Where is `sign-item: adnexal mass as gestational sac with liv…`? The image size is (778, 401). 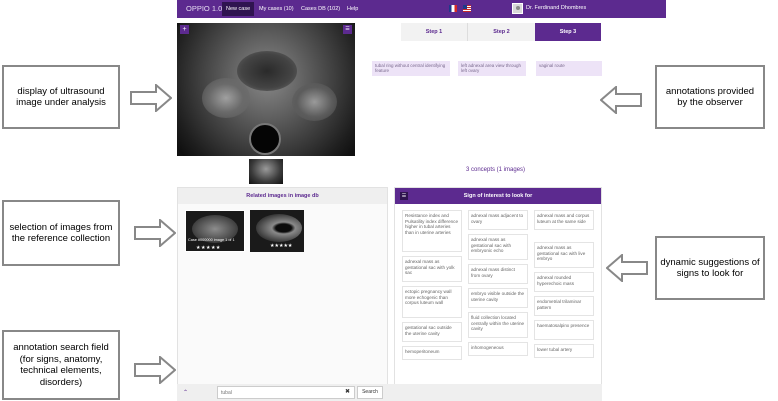
sign-item: adnexal mass as gestational sac with liv… is located at coordinates (564, 255).